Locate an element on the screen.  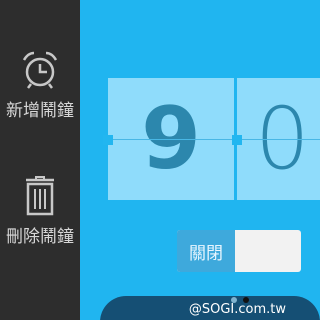
delete-alarm-button: 刪除鬧鐘 is located at coordinates (40, 210).